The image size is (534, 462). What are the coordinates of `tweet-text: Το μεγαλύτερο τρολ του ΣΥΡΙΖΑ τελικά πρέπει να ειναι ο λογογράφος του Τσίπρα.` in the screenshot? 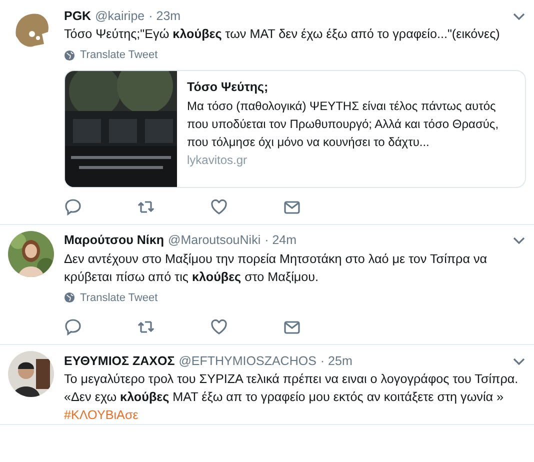 It's located at (292, 379).